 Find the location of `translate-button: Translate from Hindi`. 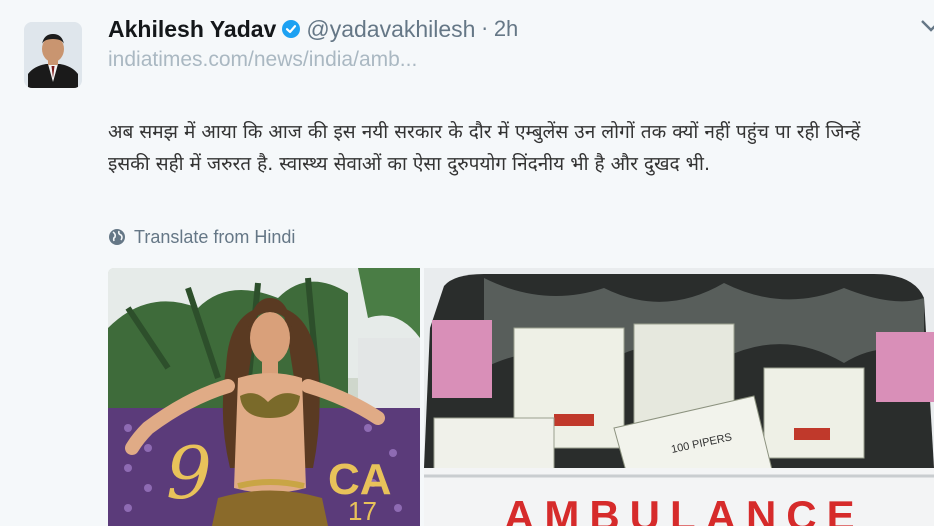

translate-button: Translate from Hindi is located at coordinates (201, 237).